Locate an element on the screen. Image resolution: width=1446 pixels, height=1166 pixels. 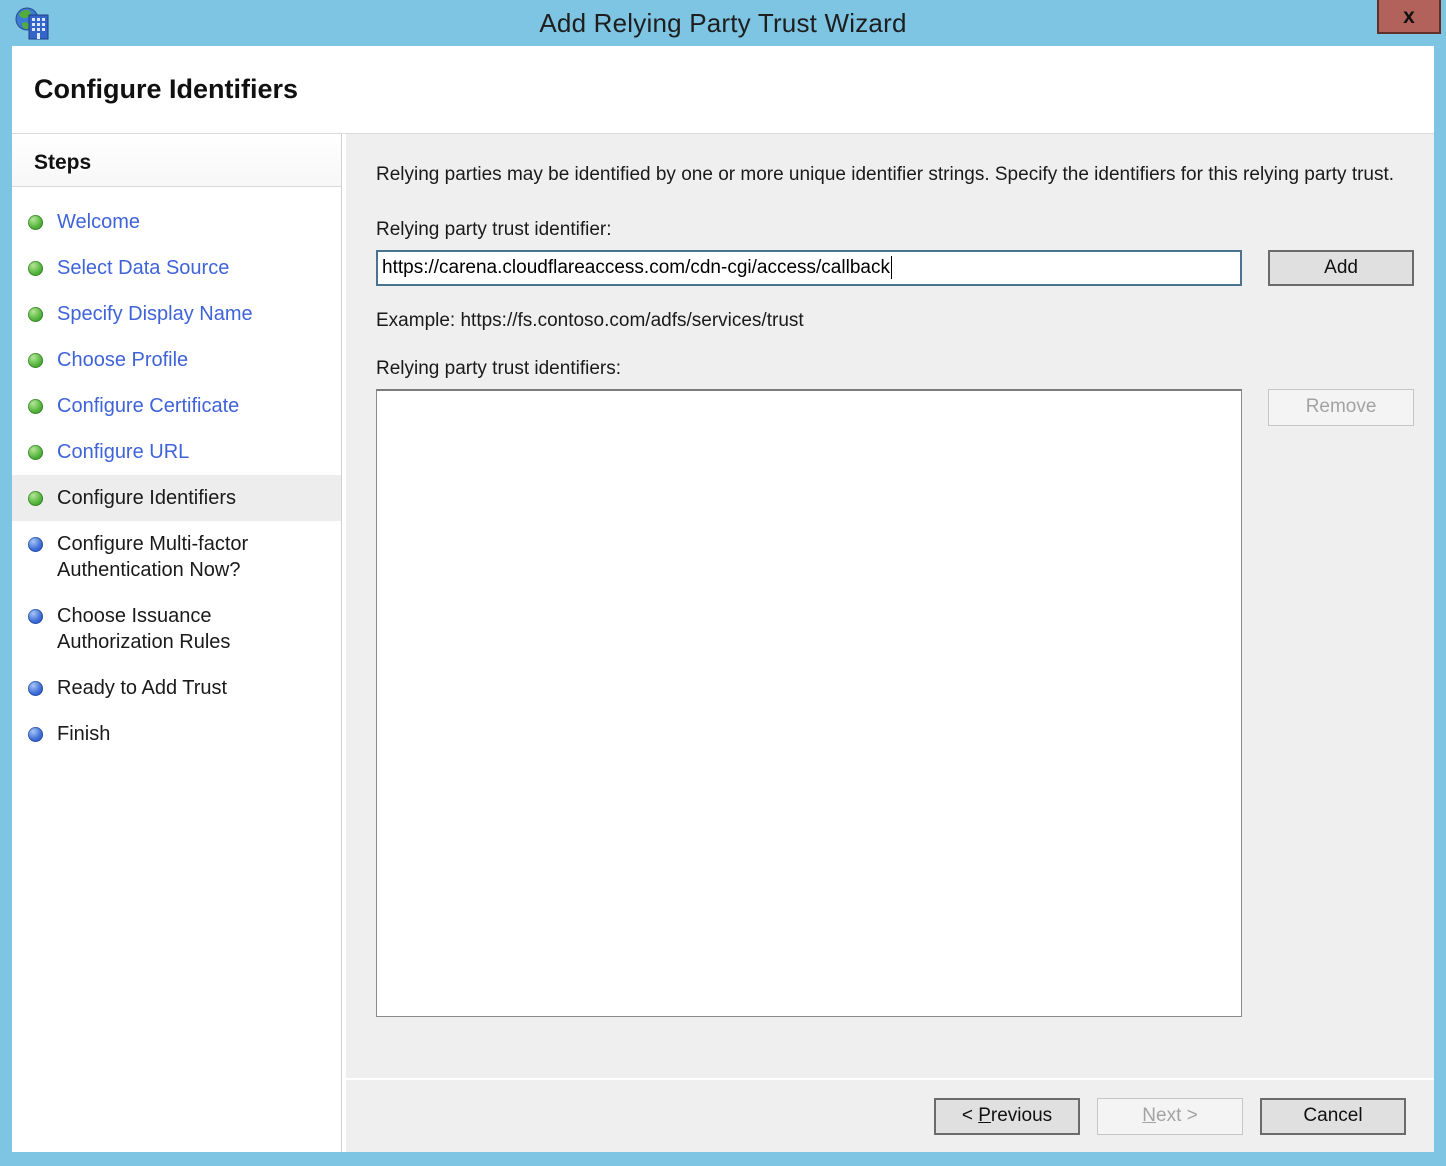
next-button: Next > is located at coordinates (1170, 1116).